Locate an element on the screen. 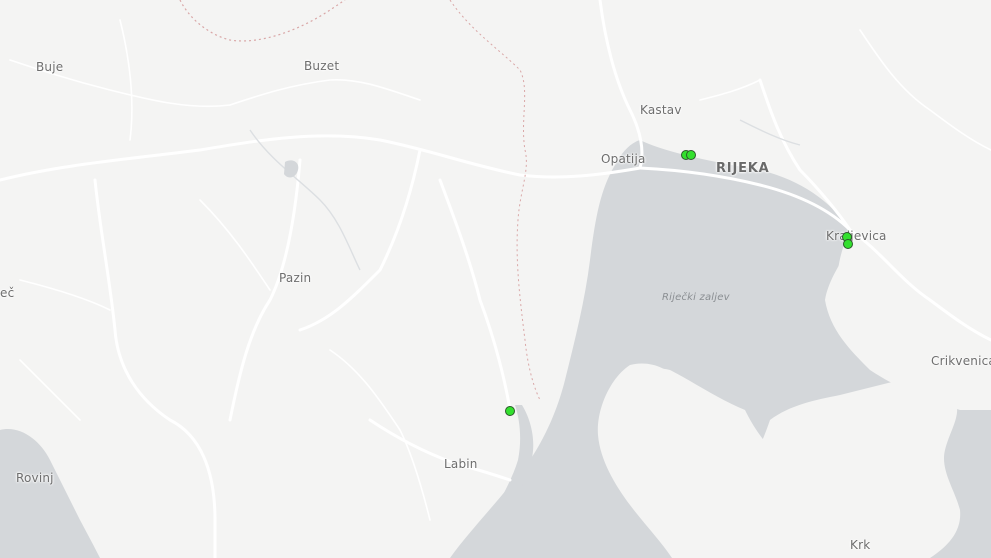  place-label-rijeka: RIJEKA is located at coordinates (743, 168).